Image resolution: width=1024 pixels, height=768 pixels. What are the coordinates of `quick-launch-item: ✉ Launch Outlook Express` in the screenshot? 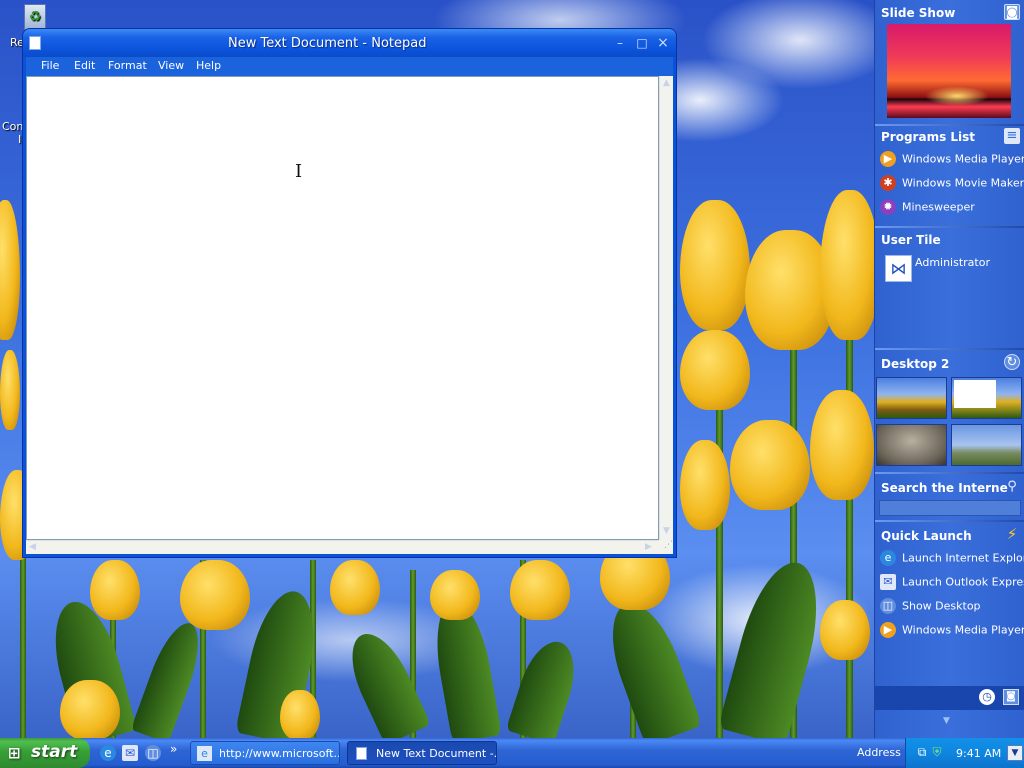 It's located at (952, 584).